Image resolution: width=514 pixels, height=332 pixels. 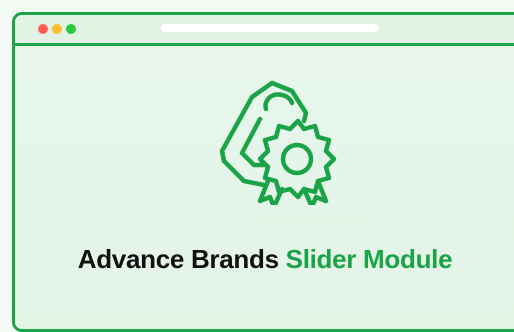 What do you see at coordinates (369, 259) in the screenshot?
I see `title-accent: Slider Module` at bounding box center [369, 259].